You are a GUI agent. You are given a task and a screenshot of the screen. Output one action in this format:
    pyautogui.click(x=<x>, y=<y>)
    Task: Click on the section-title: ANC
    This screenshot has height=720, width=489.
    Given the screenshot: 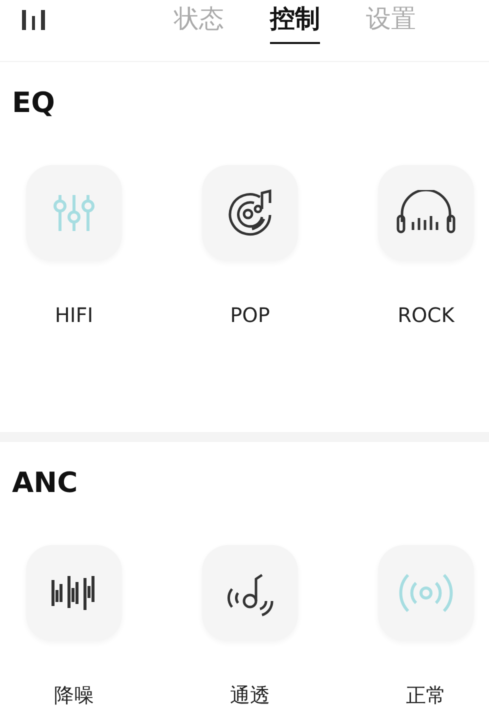 What is the action you would take?
    pyautogui.click(x=45, y=483)
    